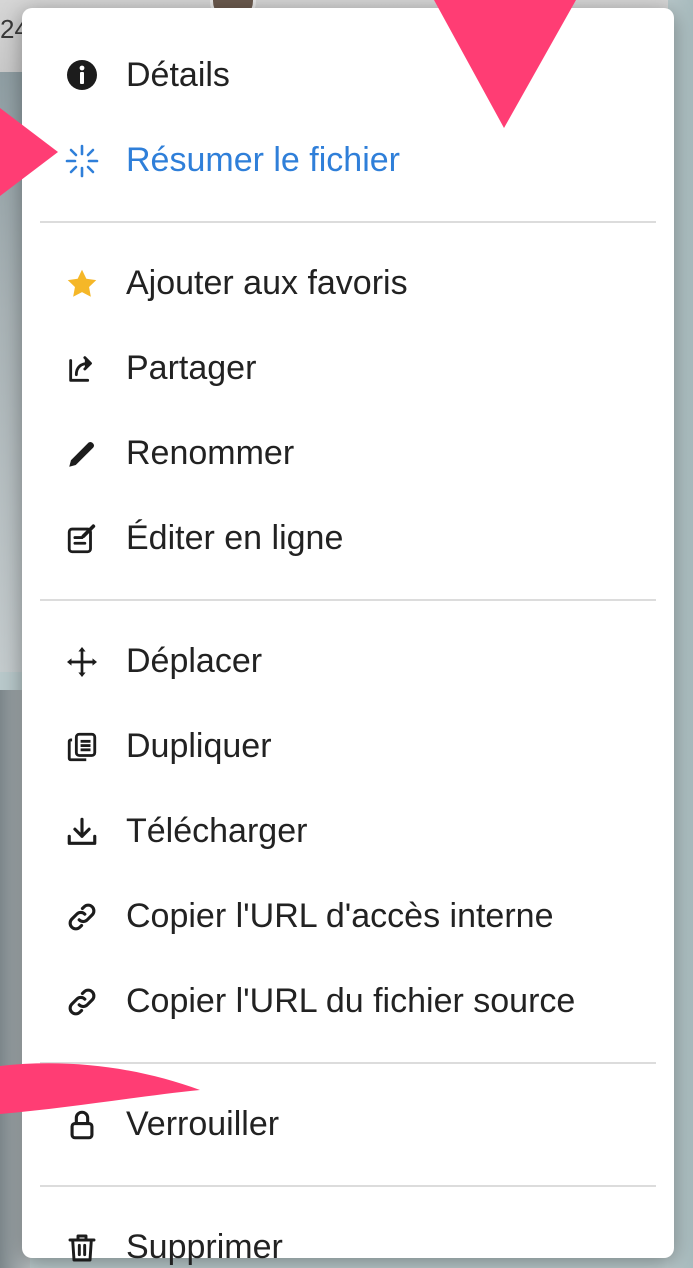  I want to click on menu-item-label: Partager, so click(191, 368).